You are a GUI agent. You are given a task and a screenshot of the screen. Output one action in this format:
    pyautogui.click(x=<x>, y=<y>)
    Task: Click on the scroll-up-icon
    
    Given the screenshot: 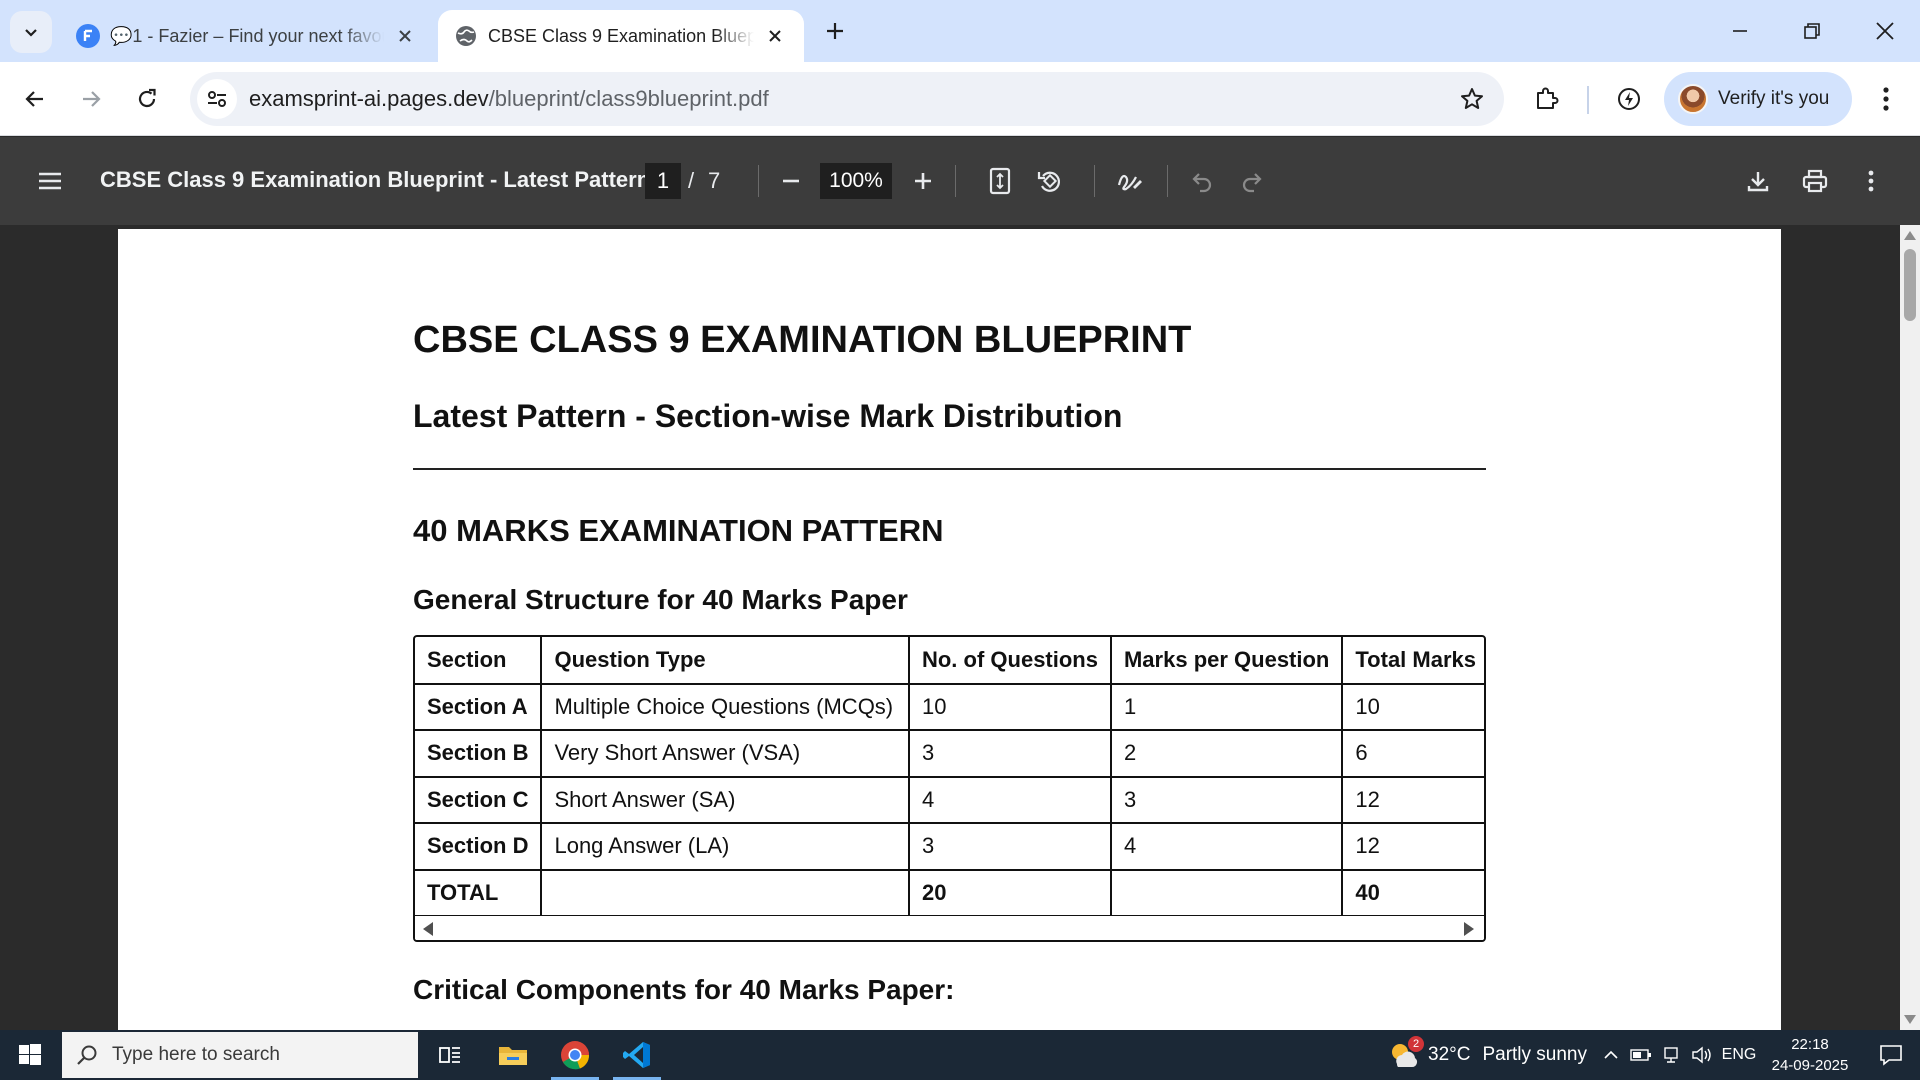 What is the action you would take?
    pyautogui.click(x=1910, y=235)
    